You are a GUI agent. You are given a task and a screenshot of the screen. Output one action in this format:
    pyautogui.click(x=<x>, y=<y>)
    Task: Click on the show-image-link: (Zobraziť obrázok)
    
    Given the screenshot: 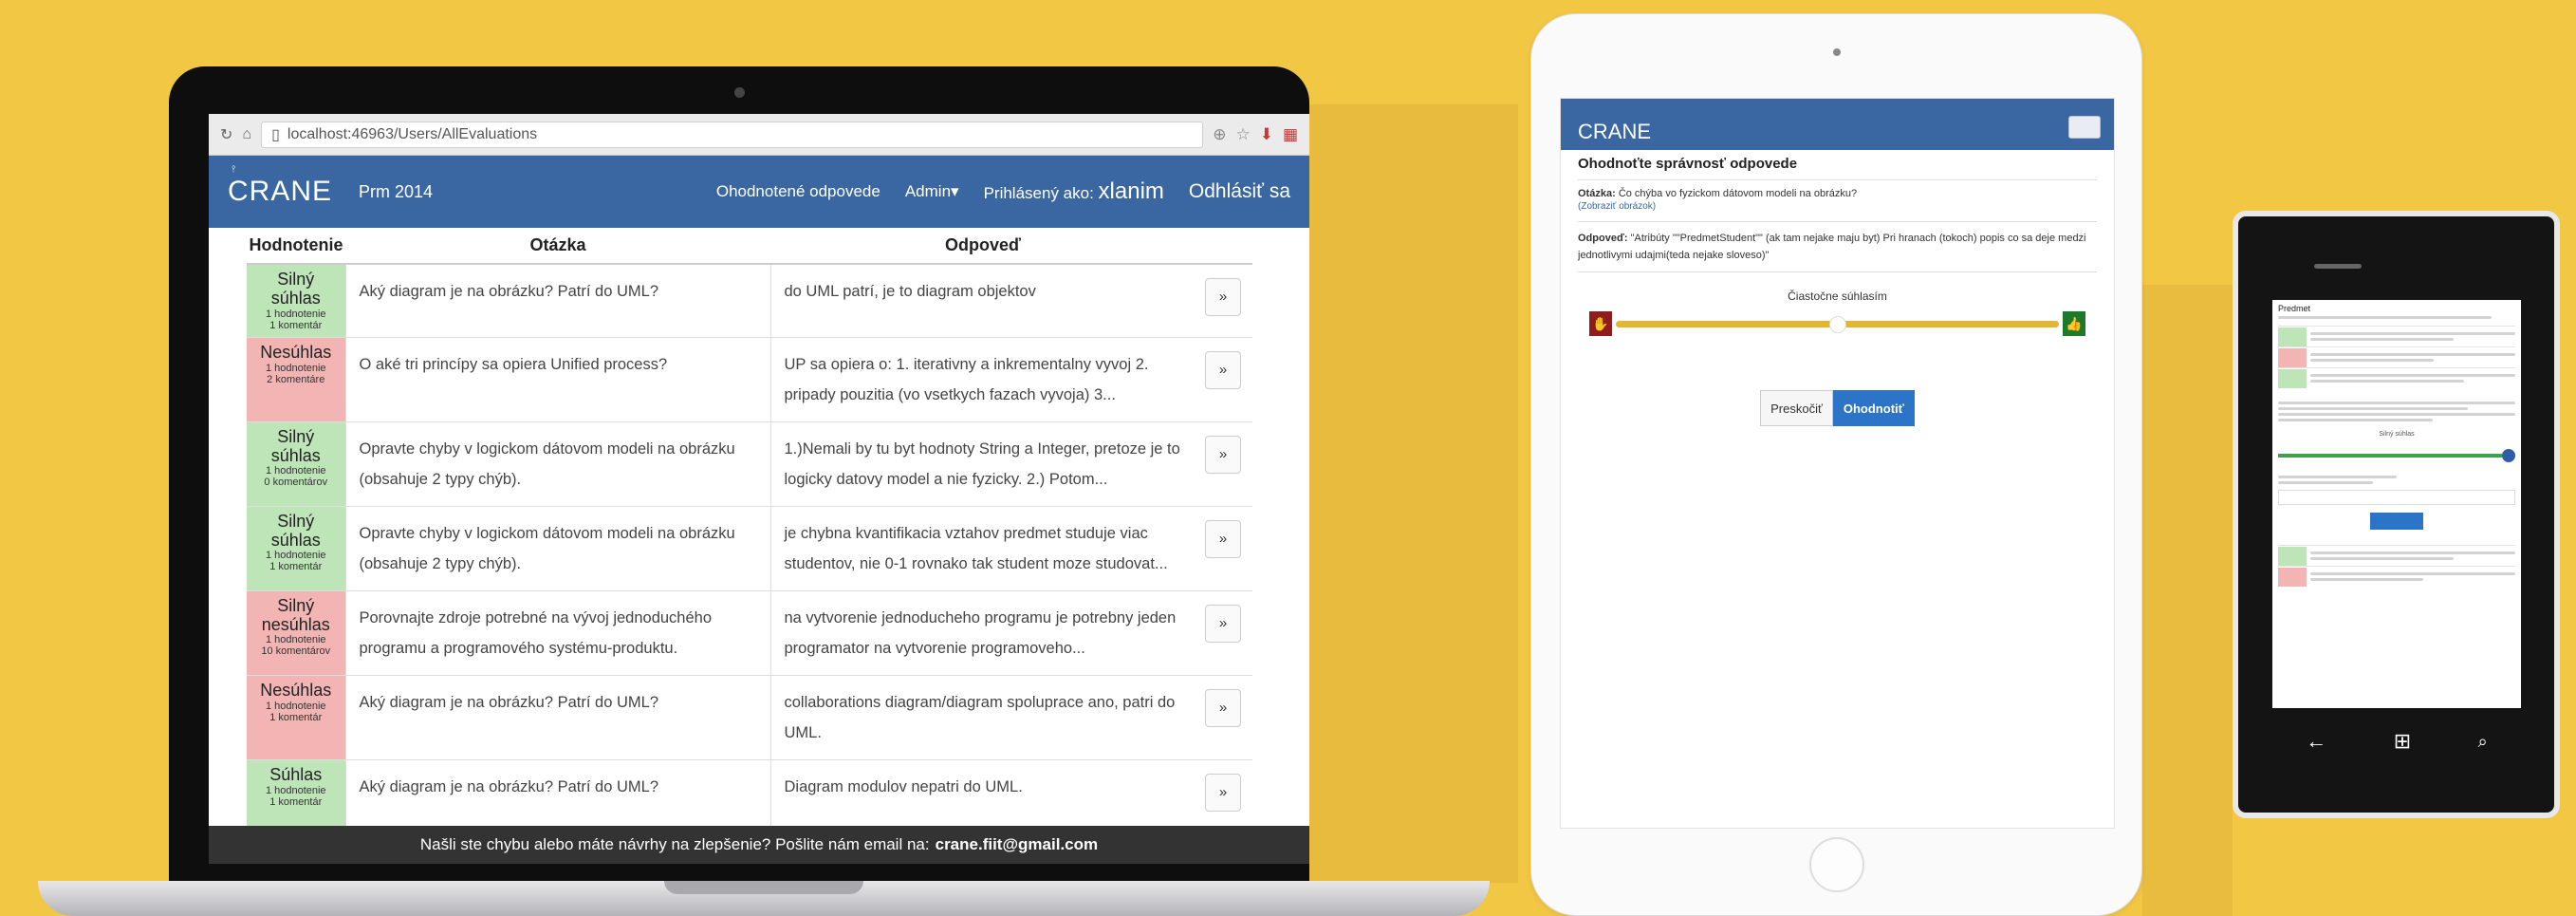 What is the action you would take?
    pyautogui.click(x=1837, y=212)
    